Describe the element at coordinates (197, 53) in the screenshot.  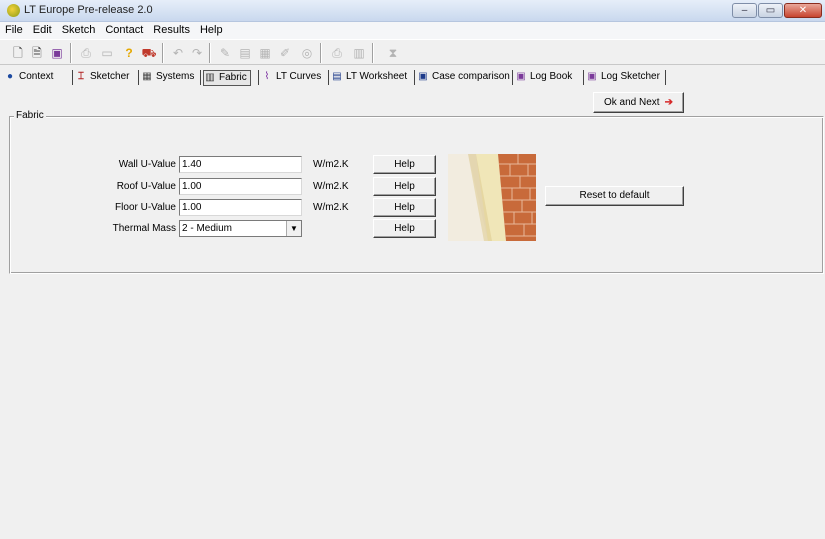
I see `redo-icon: ↷` at that location.